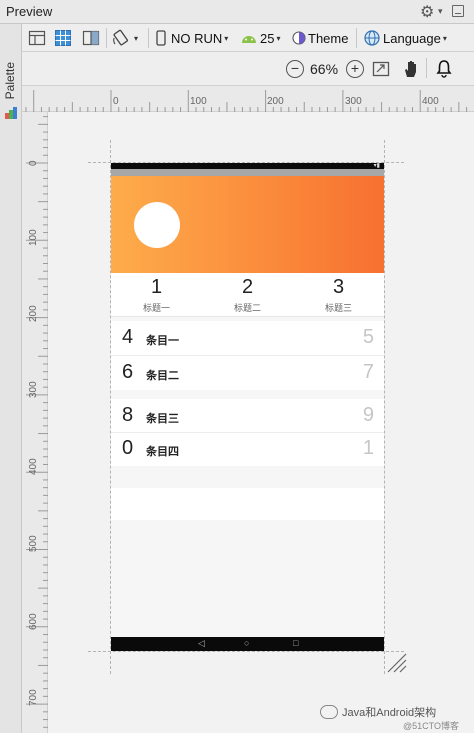 The width and height of the screenshot is (474, 733). I want to click on device-selector: NO RUN ▾, so click(192, 38).